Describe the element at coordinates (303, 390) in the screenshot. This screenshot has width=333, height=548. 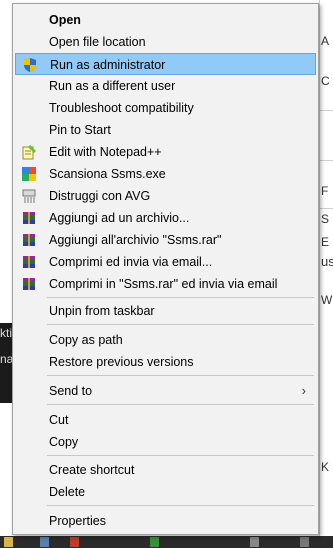
I see `chevron-right-icon: ›` at that location.